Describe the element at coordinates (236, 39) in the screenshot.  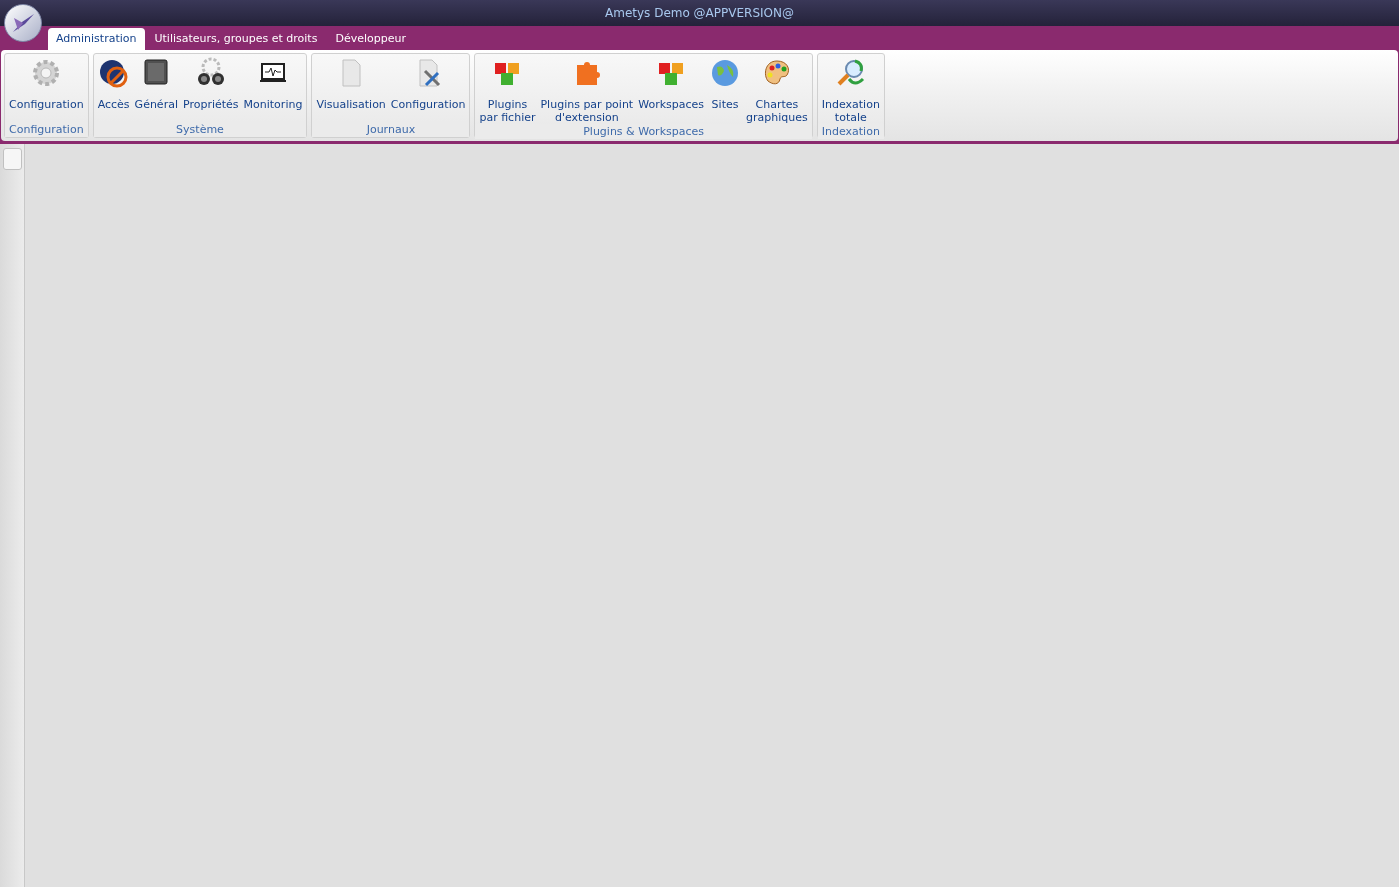
I see `ribbon-tab: Utilisateurs, groupes et droits` at that location.